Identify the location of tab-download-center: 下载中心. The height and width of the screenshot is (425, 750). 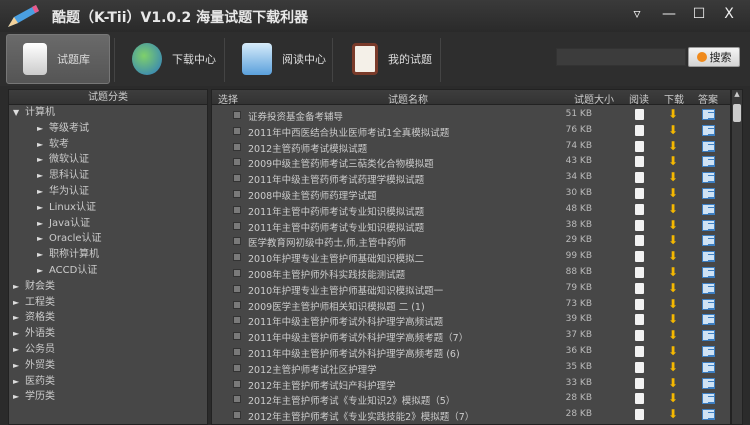
(169, 59).